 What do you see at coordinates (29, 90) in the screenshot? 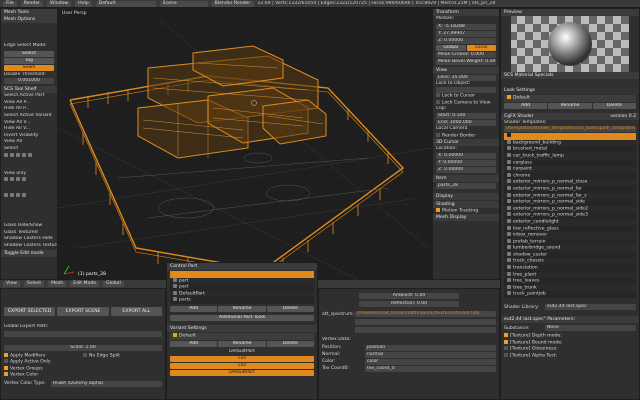
I see `scs-tool-shelf-header: SCS Tool Shelf` at bounding box center [29, 90].